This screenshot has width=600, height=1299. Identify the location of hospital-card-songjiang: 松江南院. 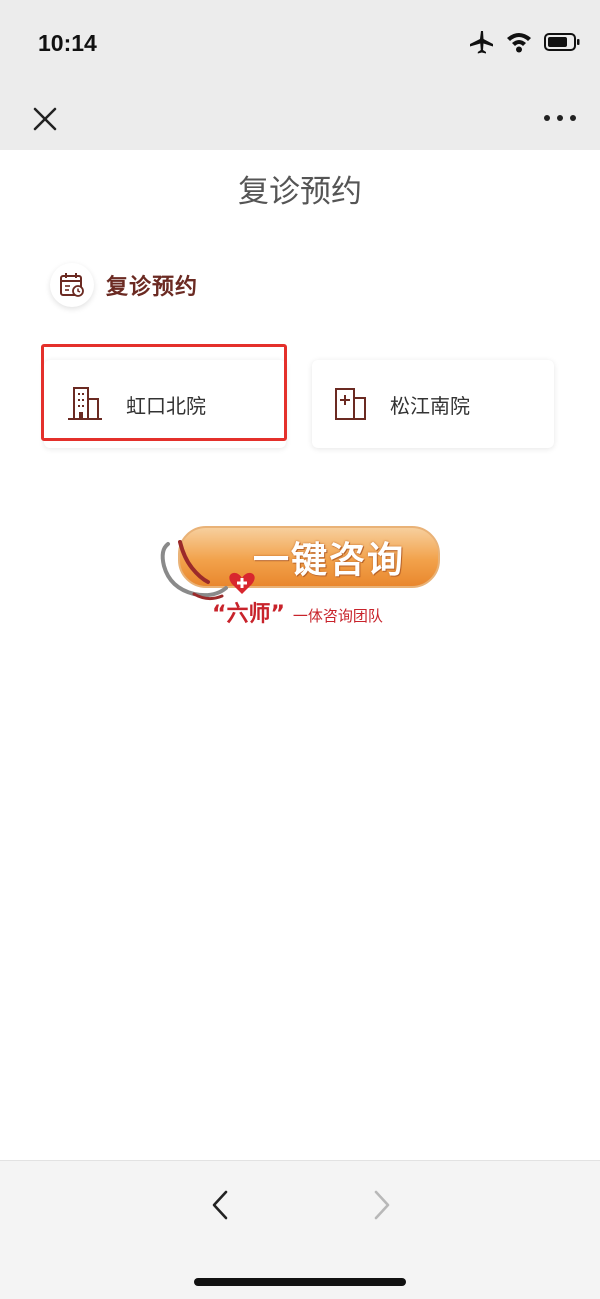
(433, 404).